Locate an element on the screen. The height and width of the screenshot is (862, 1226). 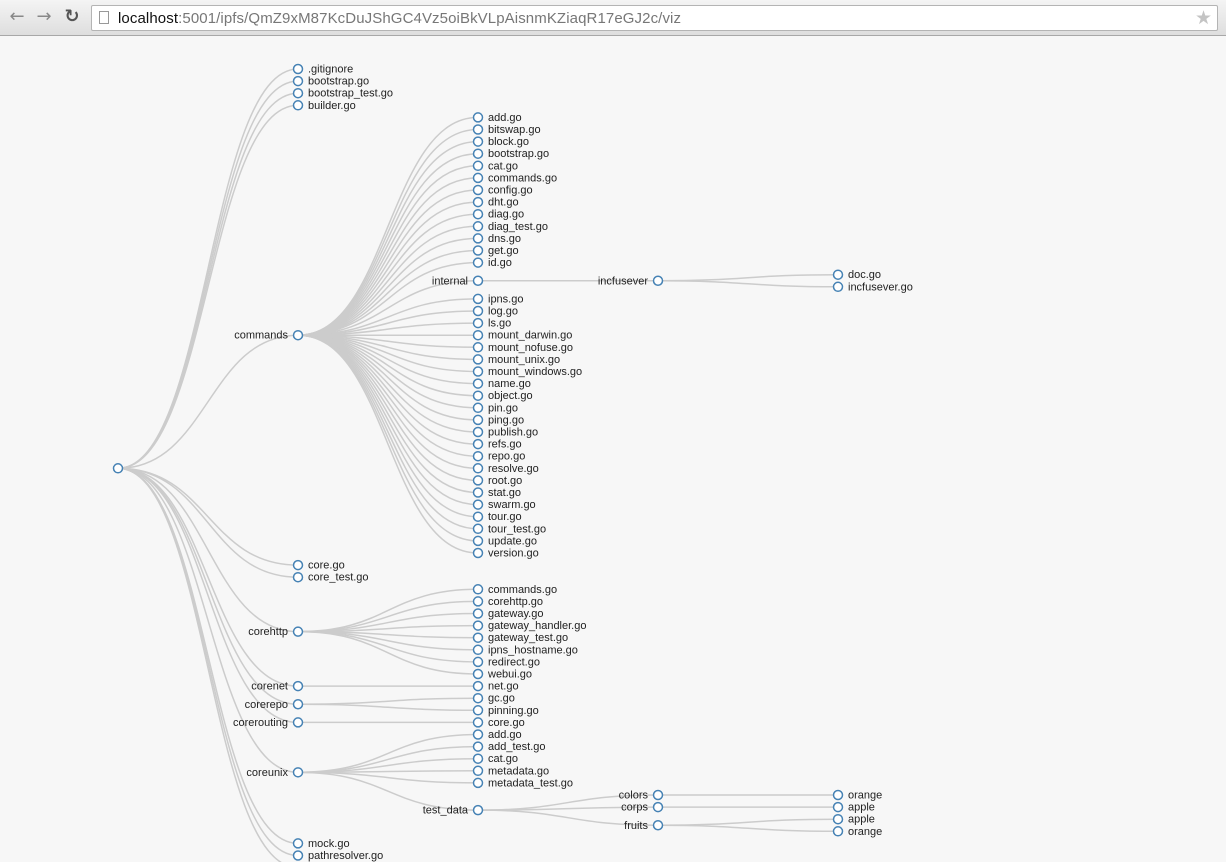
tree-node-file: apple is located at coordinates (853, 820).